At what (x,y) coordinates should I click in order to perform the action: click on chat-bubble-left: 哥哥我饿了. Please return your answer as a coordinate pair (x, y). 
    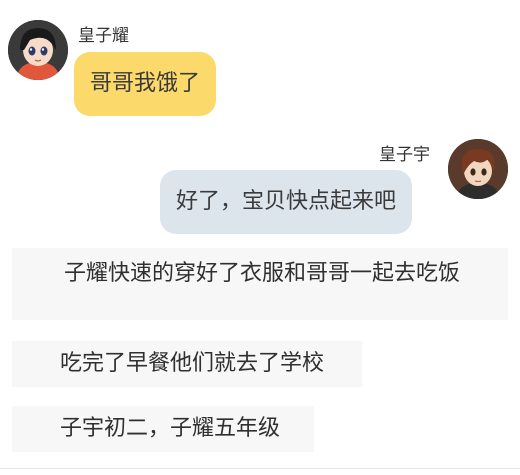
    Looking at the image, I should click on (145, 84).